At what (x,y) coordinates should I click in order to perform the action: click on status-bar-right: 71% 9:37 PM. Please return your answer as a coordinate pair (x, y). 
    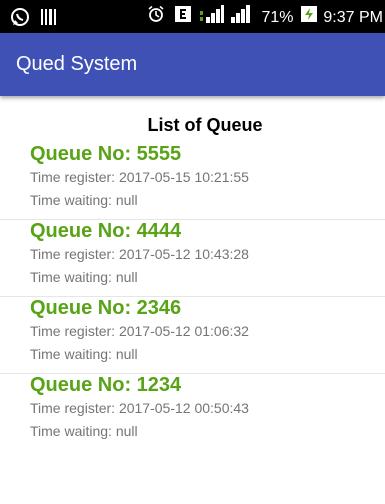
    Looking at the image, I should click on (265, 16).